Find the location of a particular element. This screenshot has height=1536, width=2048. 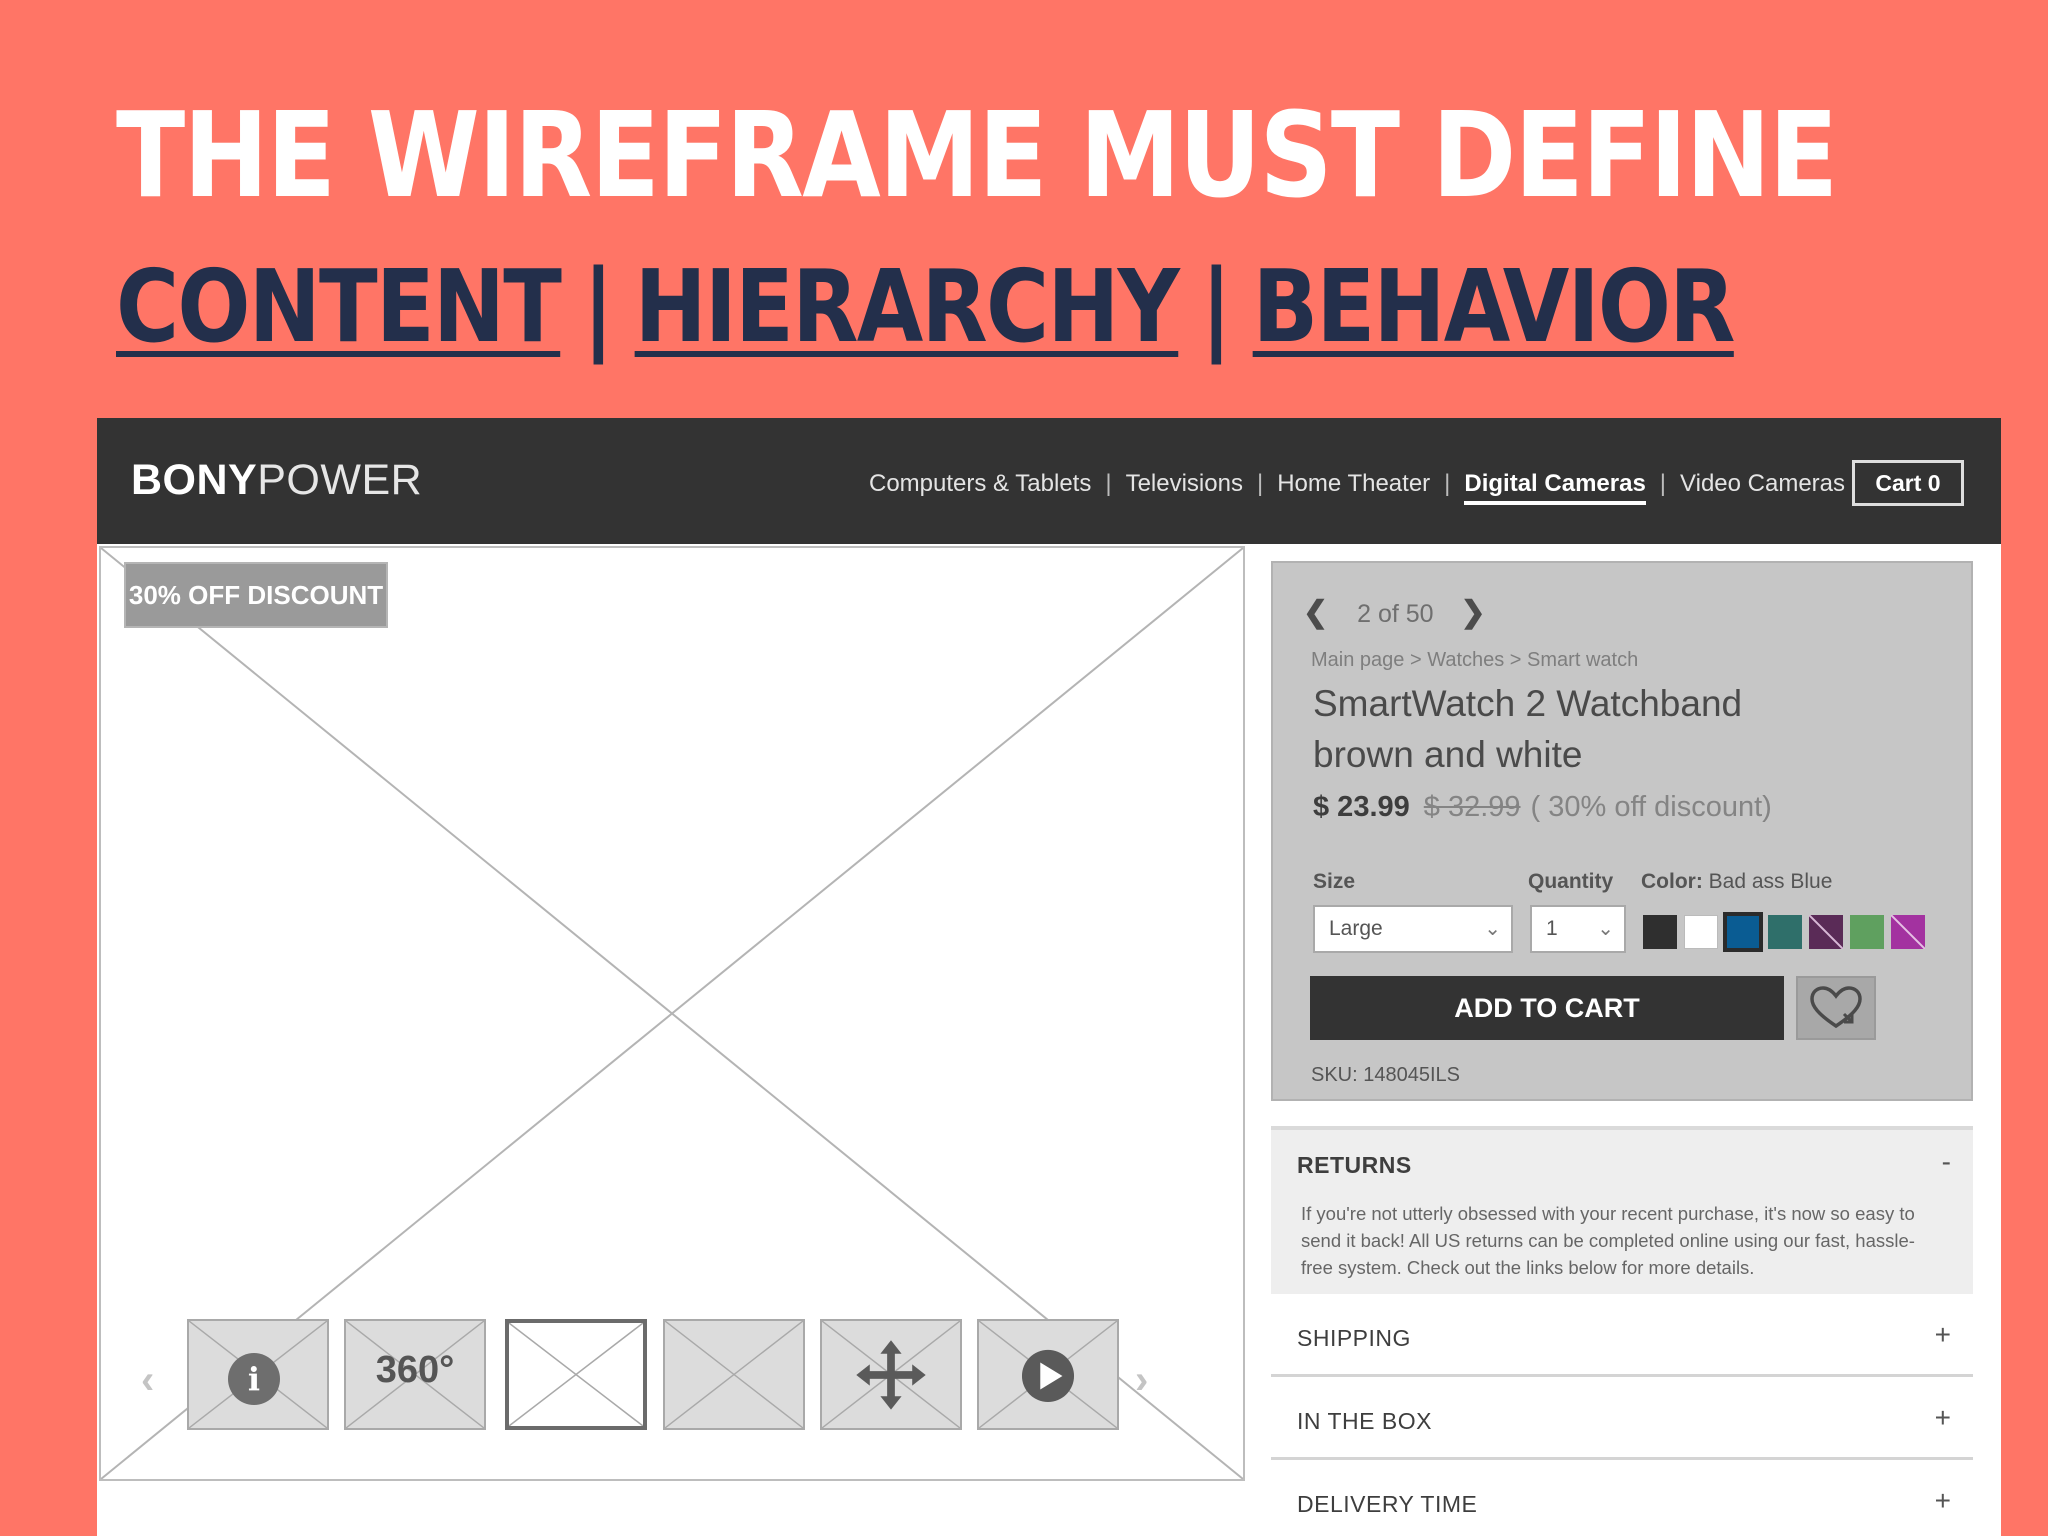

nav-home-theater: Home Theater is located at coordinates (1353, 484).